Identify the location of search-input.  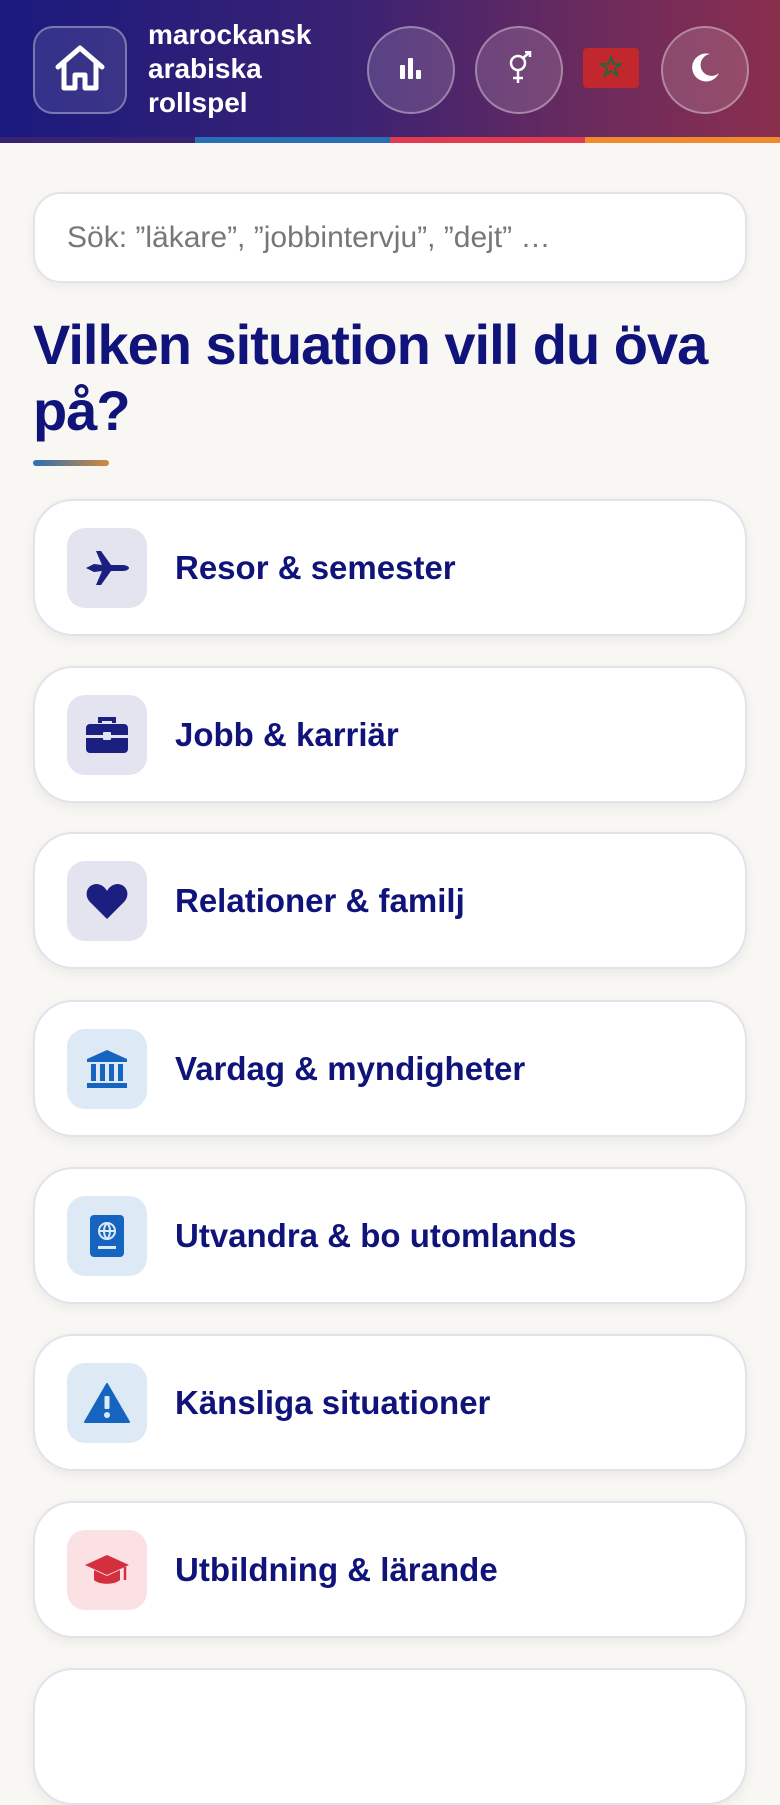
(390, 237).